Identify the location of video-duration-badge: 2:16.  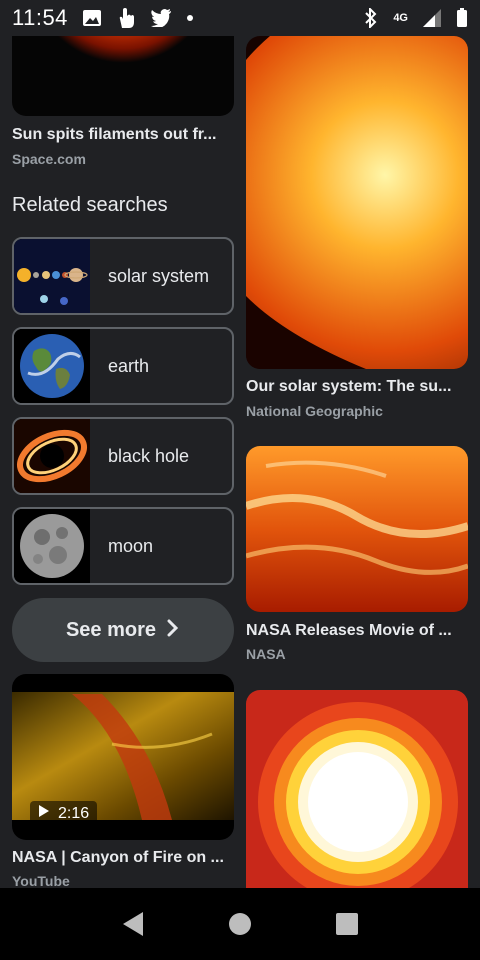
(64, 813).